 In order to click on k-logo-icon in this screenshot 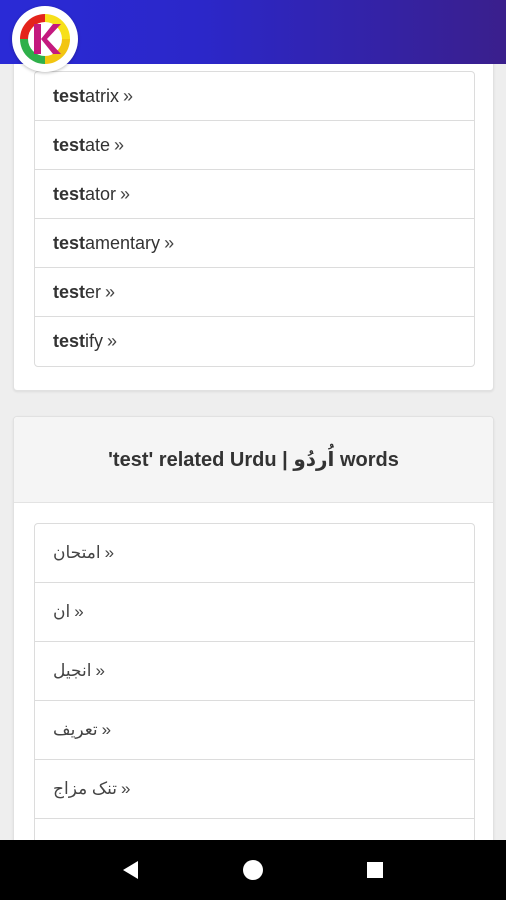, I will do `click(45, 39)`.